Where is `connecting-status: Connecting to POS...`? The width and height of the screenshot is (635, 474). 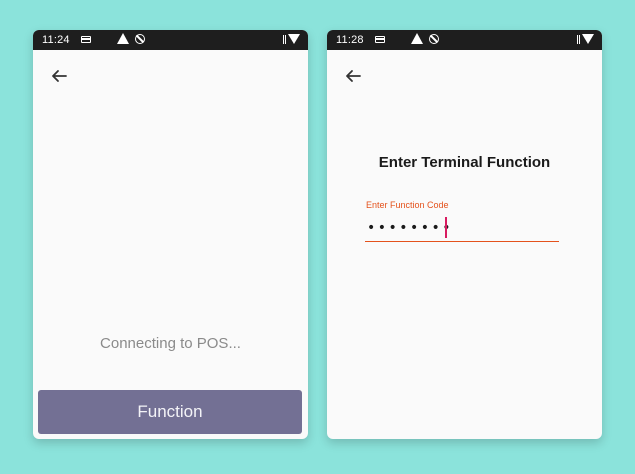
connecting-status: Connecting to POS... is located at coordinates (170, 343).